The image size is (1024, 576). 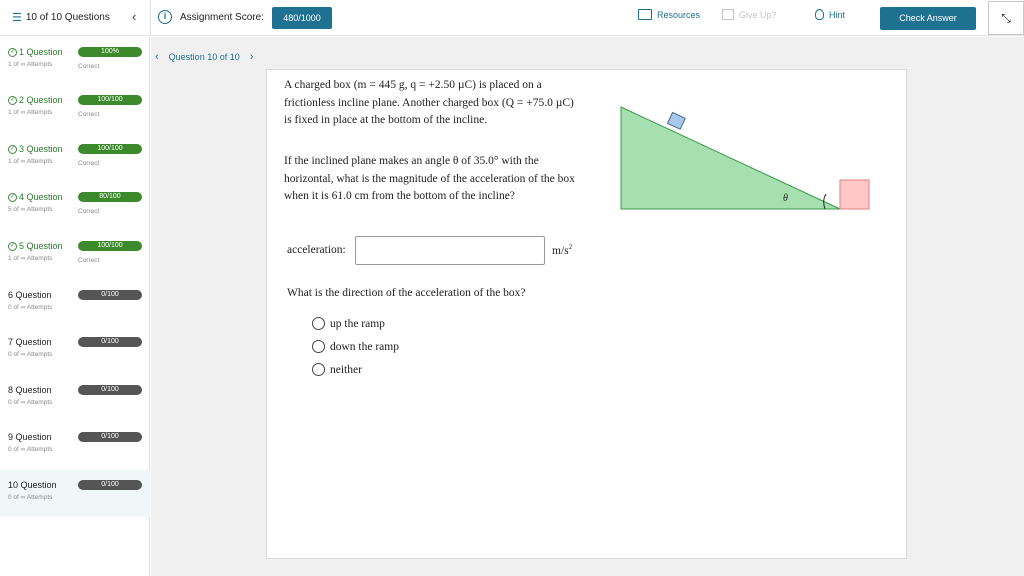 I want to click on sidebar-item-label: 10 Question, so click(x=32, y=485).